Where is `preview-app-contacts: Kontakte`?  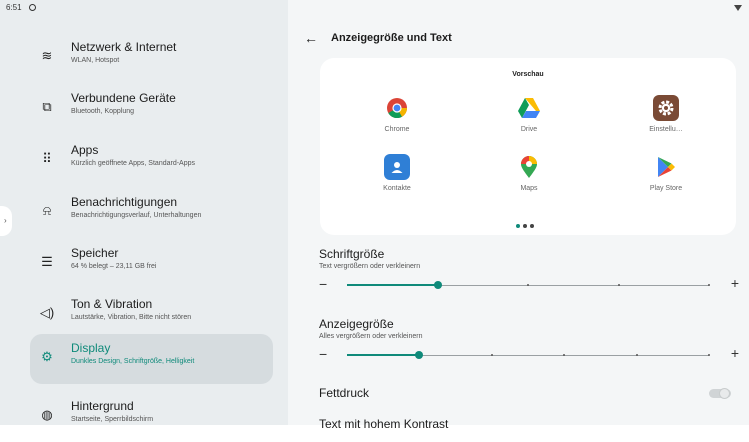 preview-app-contacts: Kontakte is located at coordinates (397, 173).